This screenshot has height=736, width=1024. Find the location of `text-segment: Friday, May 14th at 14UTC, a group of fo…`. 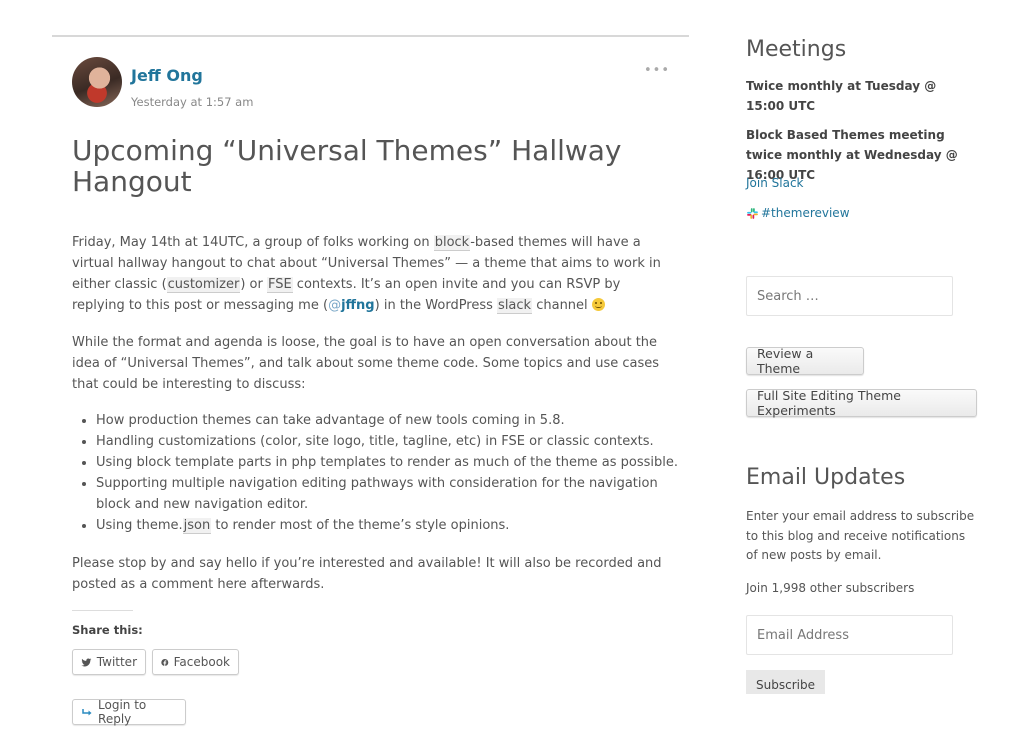

text-segment: Friday, May 14th at 14UTC, a group of fo… is located at coordinates (253, 242).